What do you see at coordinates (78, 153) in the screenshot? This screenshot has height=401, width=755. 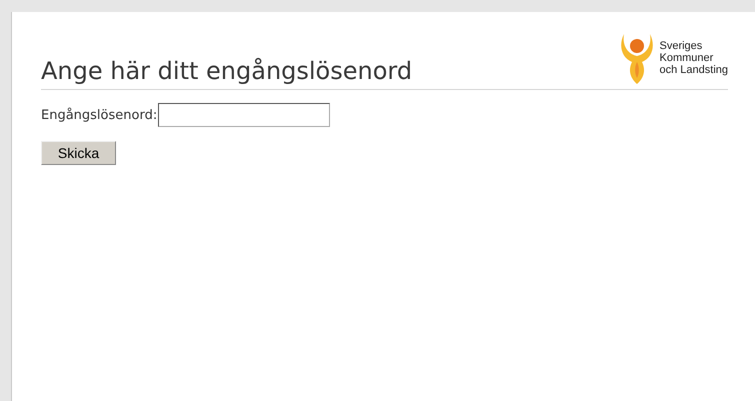 I see `submit-button: Skicka` at bounding box center [78, 153].